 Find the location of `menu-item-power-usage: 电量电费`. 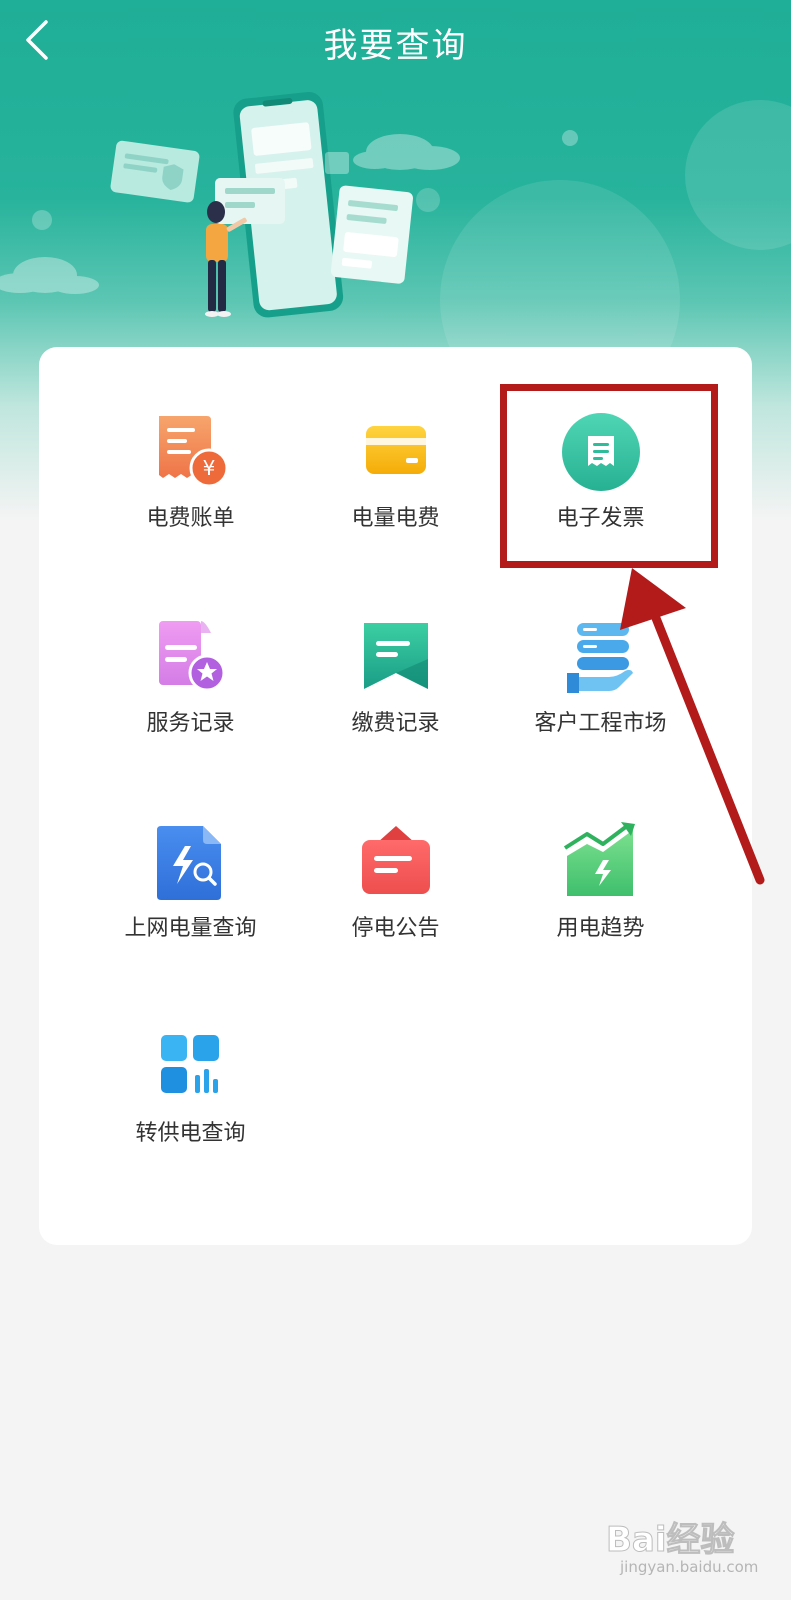

menu-item-power-usage: 电量电费 is located at coordinates (395, 479).